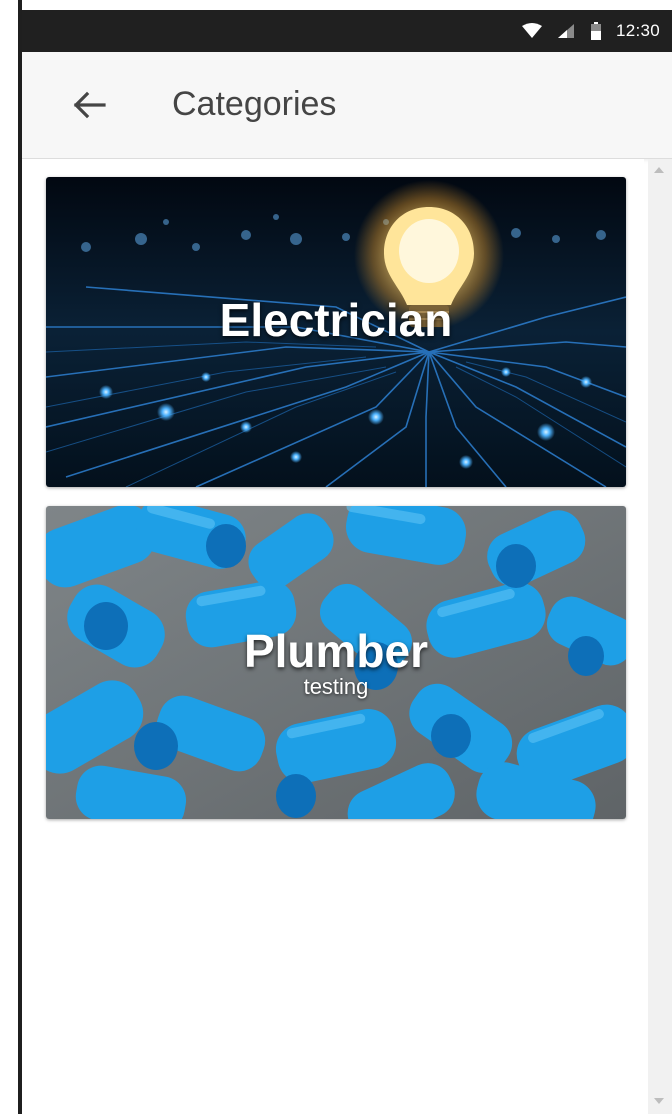 This screenshot has height=1114, width=672. I want to click on status-time: 12:30, so click(637, 30).